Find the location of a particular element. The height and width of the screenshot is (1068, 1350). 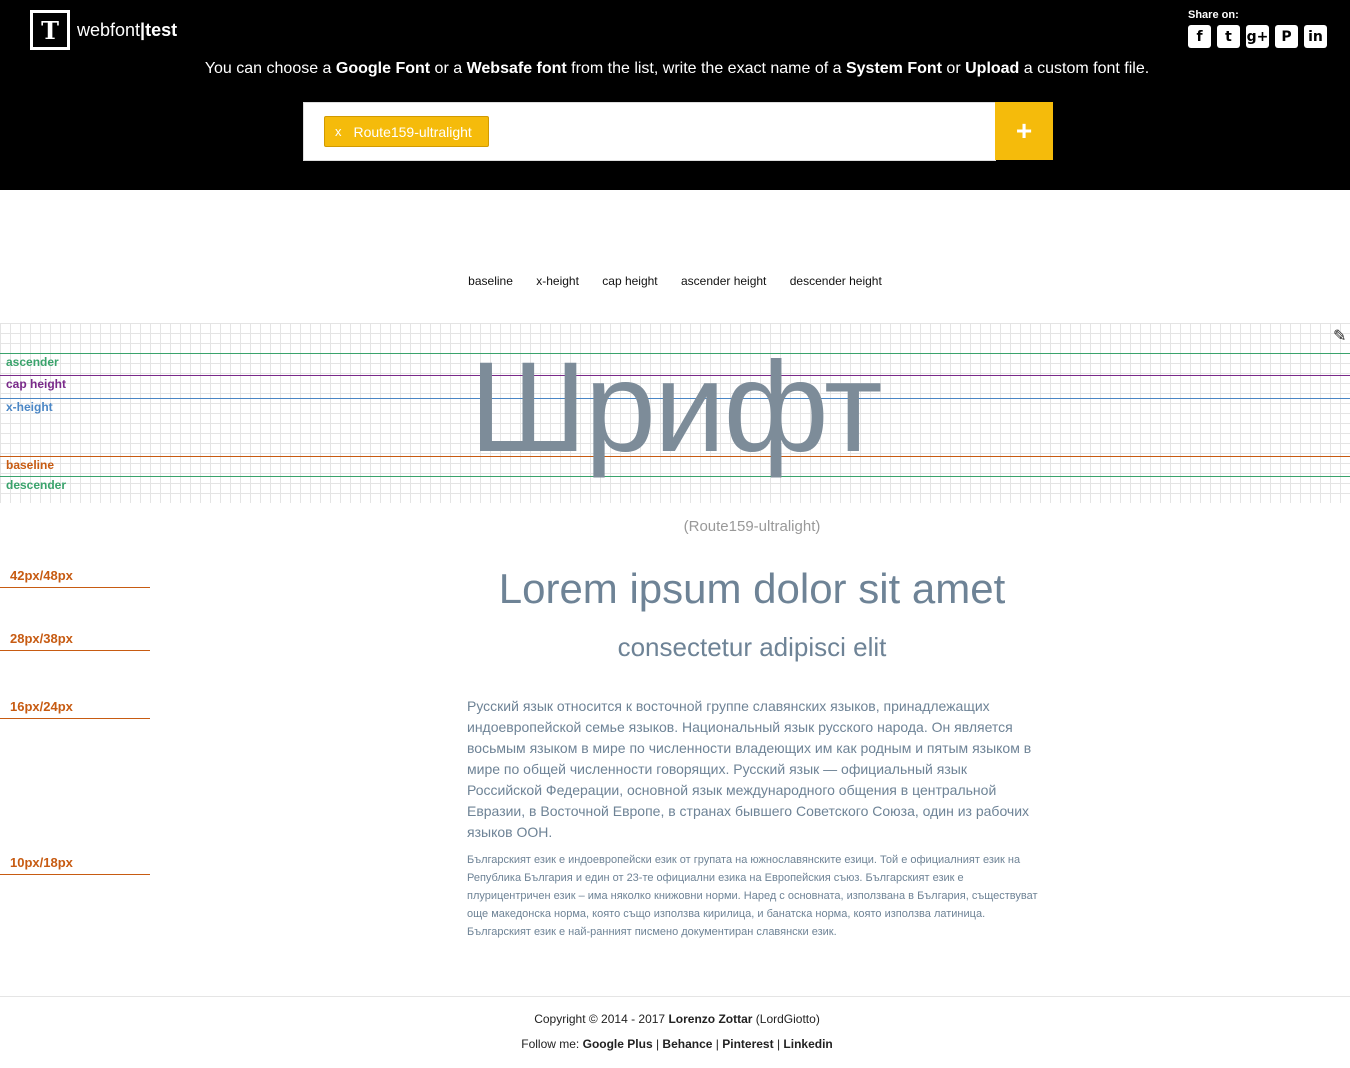

descender-label: descender is located at coordinates (36, 485).